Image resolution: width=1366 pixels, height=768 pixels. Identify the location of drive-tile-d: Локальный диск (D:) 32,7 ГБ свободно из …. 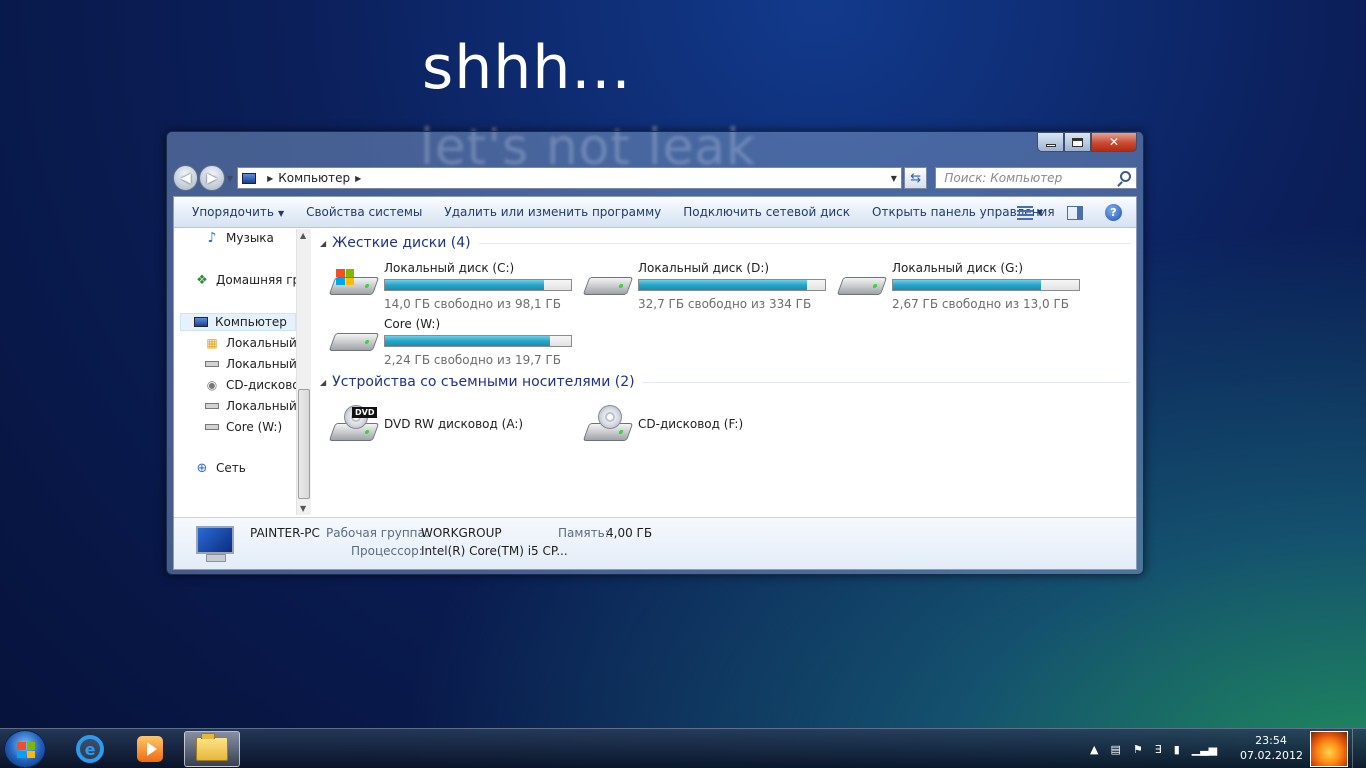
(708, 287).